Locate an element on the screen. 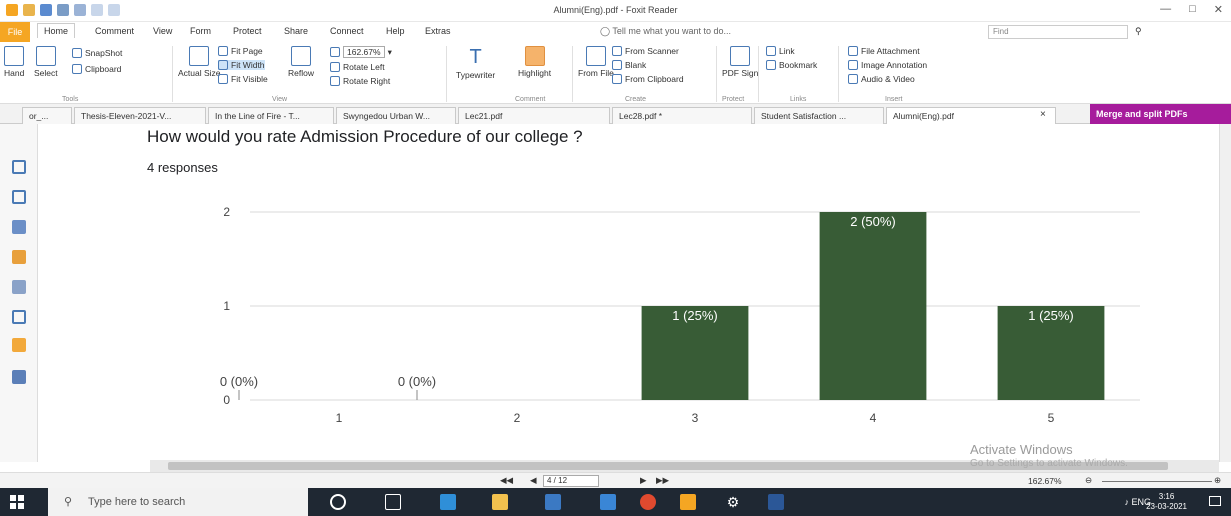 The height and width of the screenshot is (516, 1231). y-tick-label: 2 is located at coordinates (226, 212).